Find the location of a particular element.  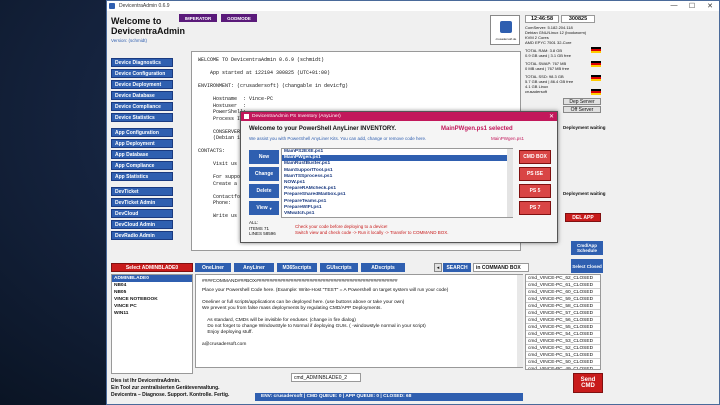

closed-list-item: cmd_VINCE-PC_49_CLOSED is located at coordinates (563, 367).